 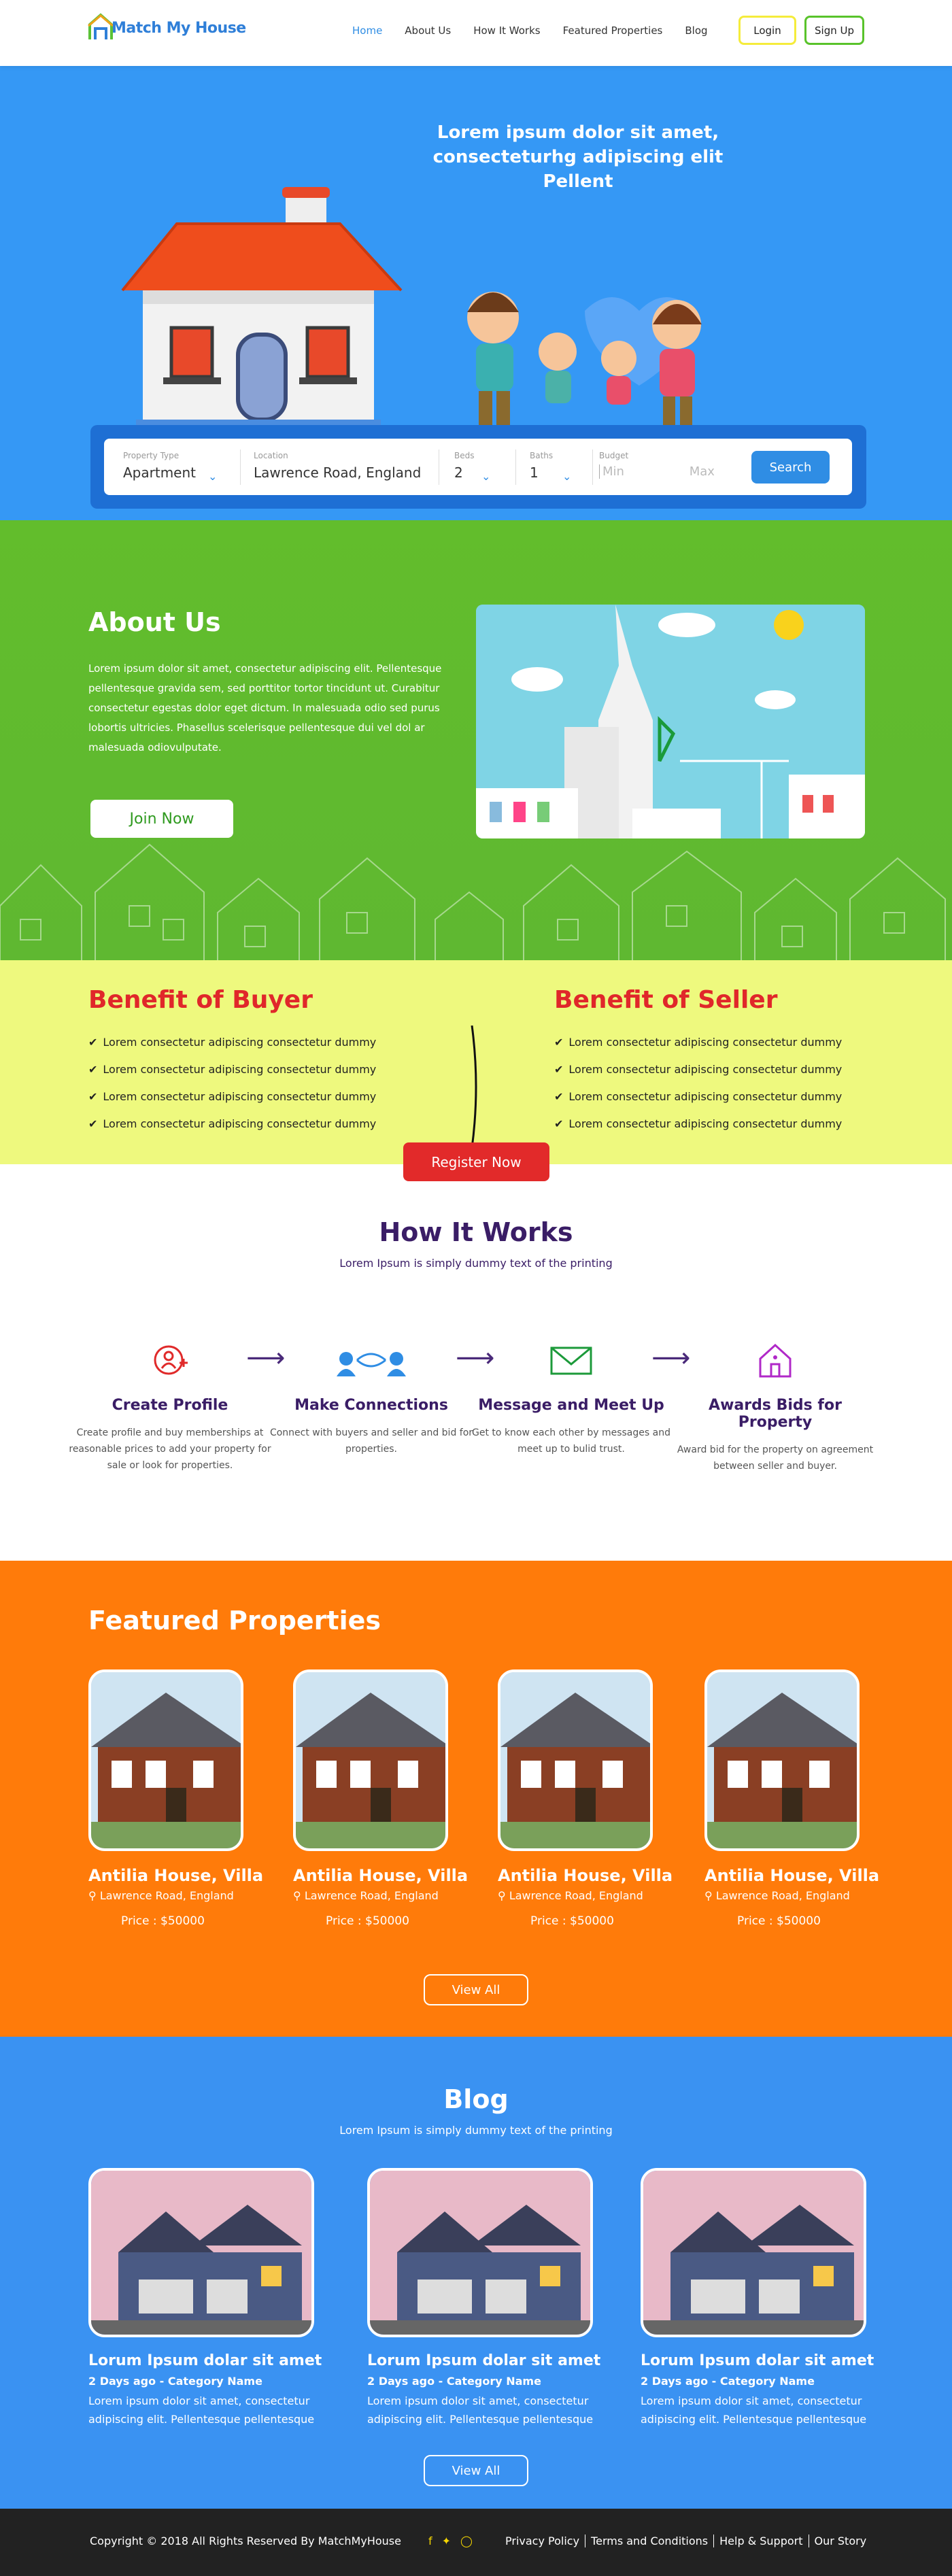 I want to click on register-now-button: Register Now, so click(x=476, y=1161).